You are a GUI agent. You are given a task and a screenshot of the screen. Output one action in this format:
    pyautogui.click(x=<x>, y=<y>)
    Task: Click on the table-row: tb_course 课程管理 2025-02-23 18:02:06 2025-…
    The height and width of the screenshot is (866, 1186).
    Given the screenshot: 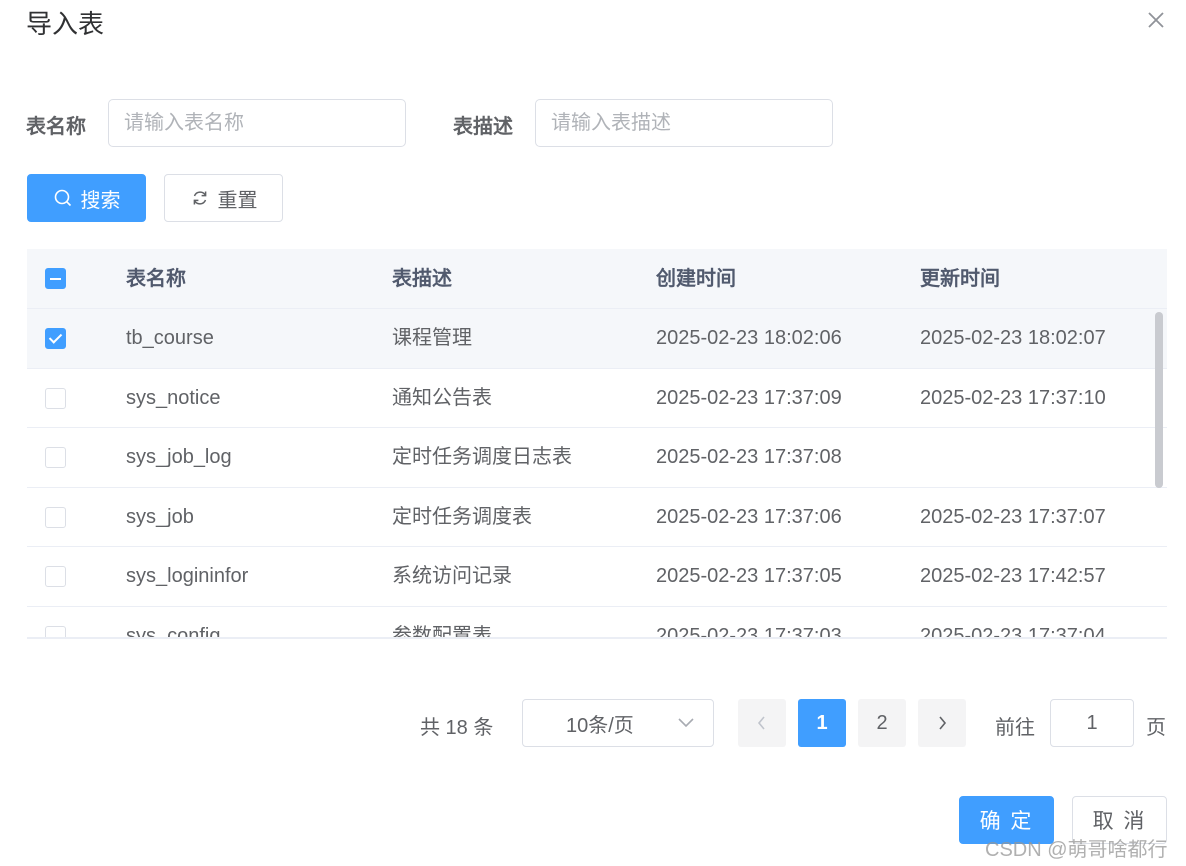 What is the action you would take?
    pyautogui.click(x=597, y=339)
    